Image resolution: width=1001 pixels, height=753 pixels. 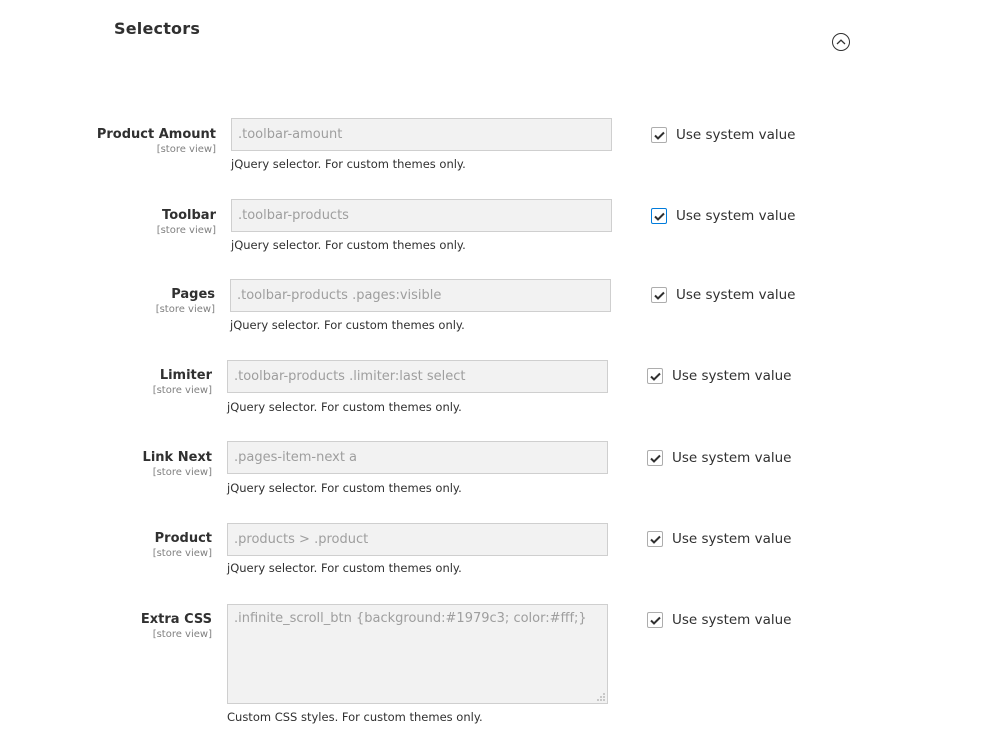 I want to click on field-label: Product, so click(x=183, y=538).